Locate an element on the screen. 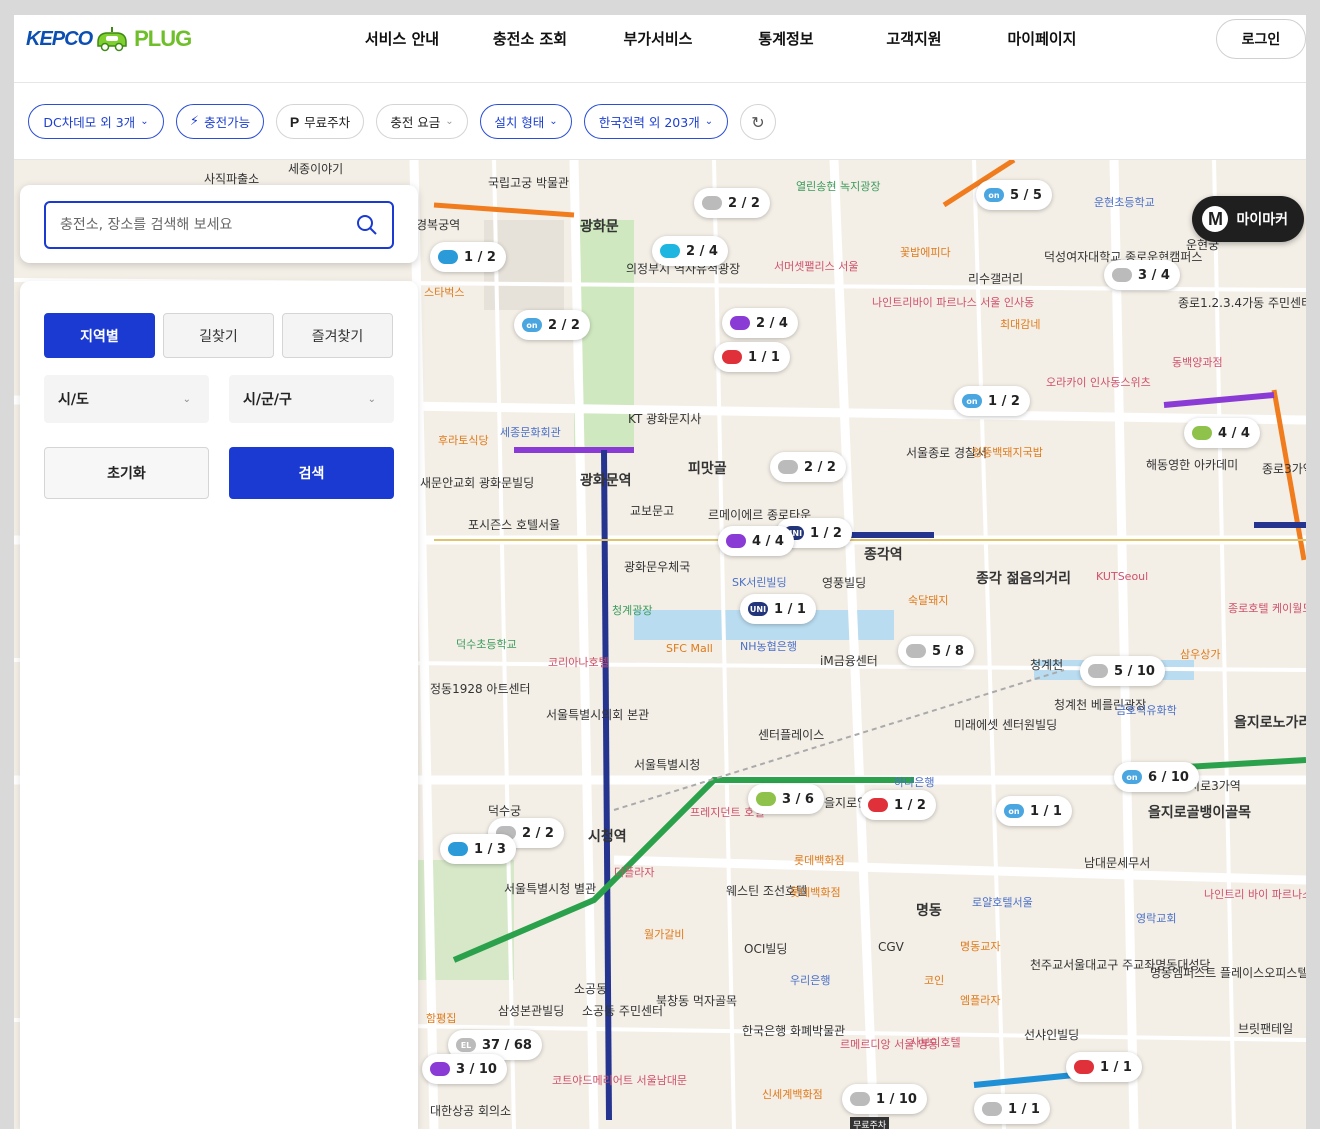 Image resolution: width=1320 pixels, height=1129 pixels. operator-logo-icon: on is located at coordinates (994, 195).